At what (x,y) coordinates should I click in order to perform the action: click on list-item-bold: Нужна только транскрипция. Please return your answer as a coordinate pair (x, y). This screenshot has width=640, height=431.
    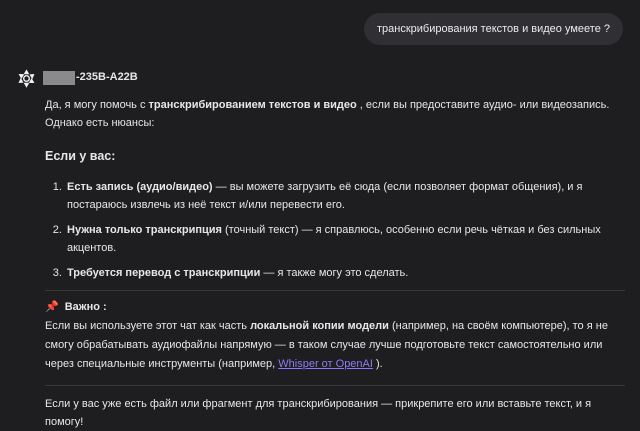
    Looking at the image, I should click on (144, 230).